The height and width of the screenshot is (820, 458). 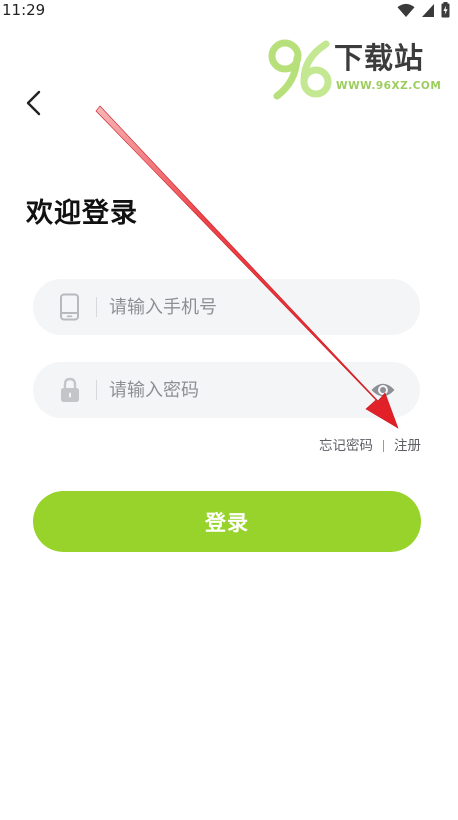 I want to click on phone-input, so click(x=234, y=307).